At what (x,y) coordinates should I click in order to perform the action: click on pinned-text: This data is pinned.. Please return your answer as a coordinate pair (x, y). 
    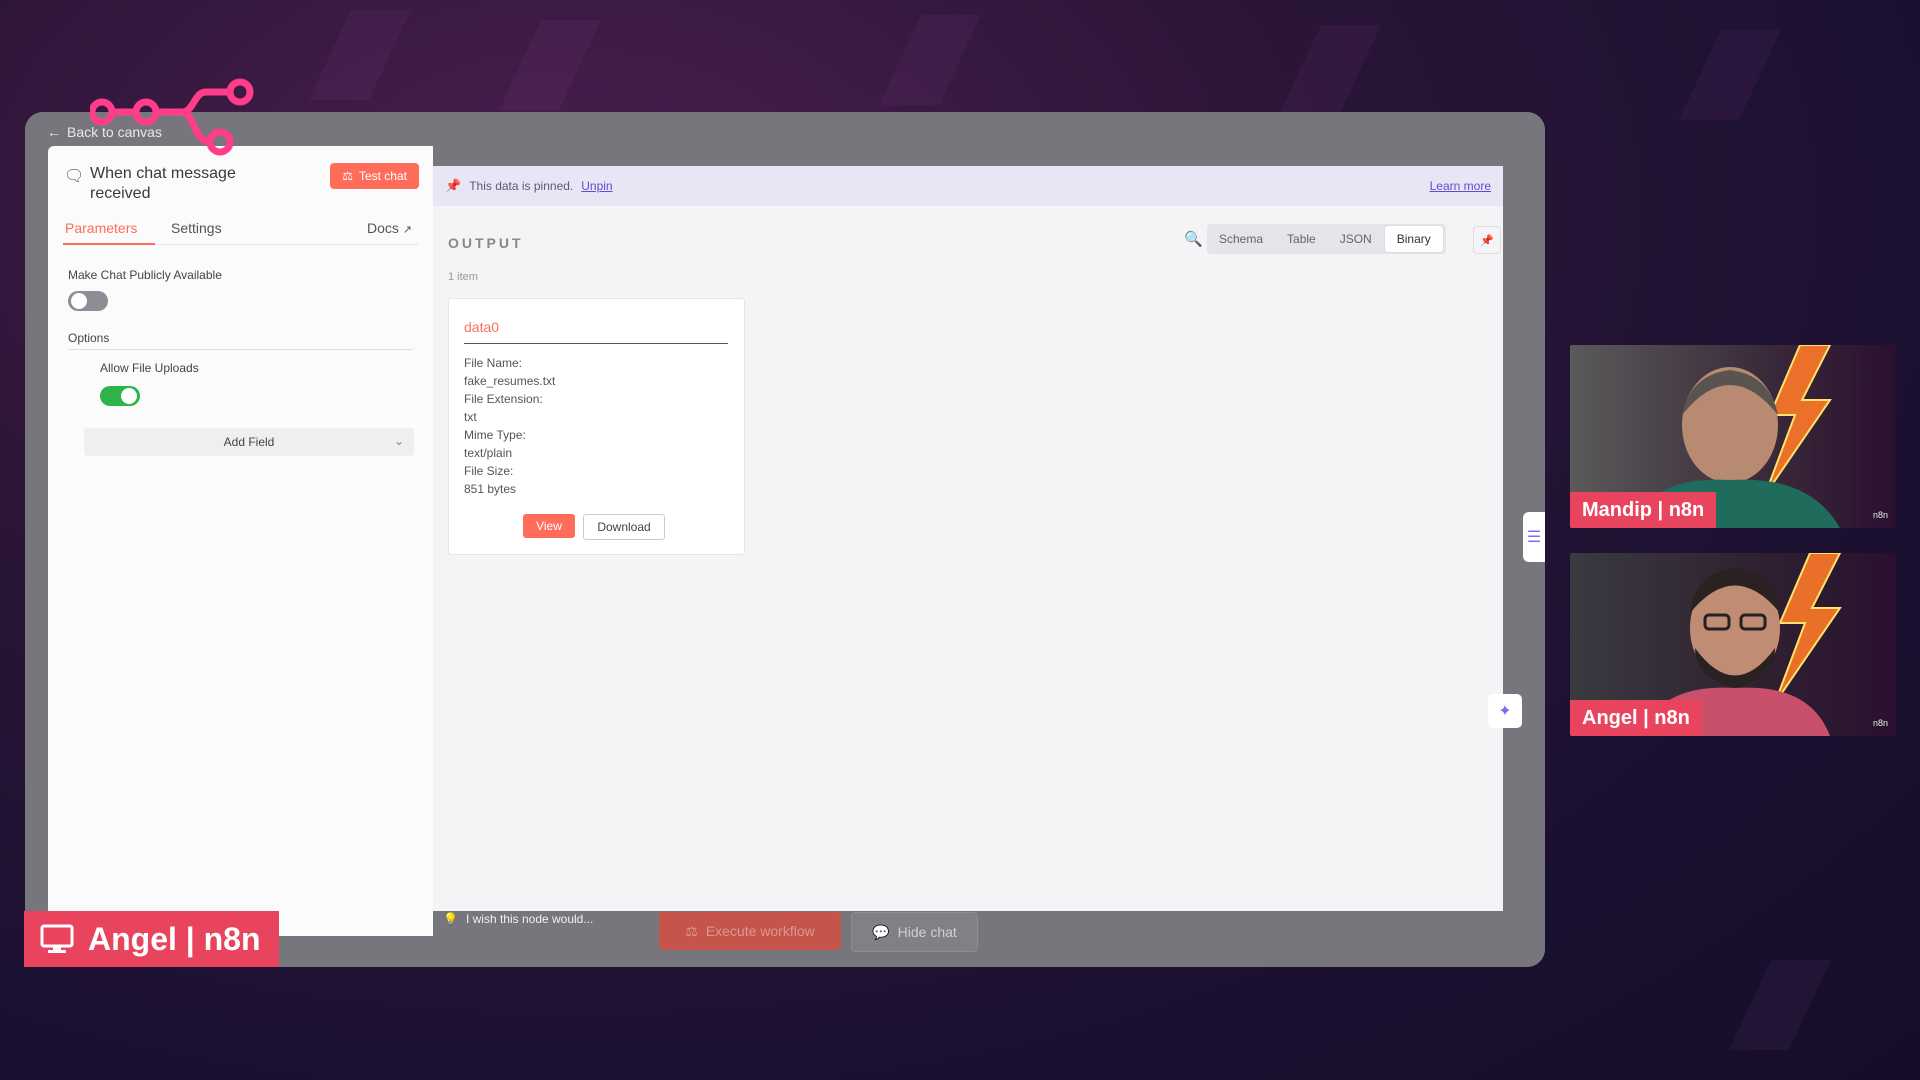
    Looking at the image, I should click on (521, 186).